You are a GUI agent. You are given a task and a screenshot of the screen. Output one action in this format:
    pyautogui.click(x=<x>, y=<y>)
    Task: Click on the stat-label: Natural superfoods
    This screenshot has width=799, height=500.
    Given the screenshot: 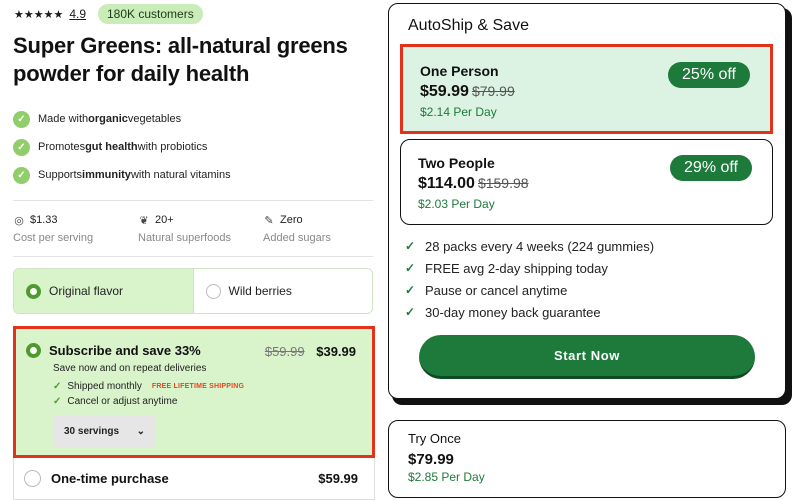 What is the action you would take?
    pyautogui.click(x=184, y=238)
    